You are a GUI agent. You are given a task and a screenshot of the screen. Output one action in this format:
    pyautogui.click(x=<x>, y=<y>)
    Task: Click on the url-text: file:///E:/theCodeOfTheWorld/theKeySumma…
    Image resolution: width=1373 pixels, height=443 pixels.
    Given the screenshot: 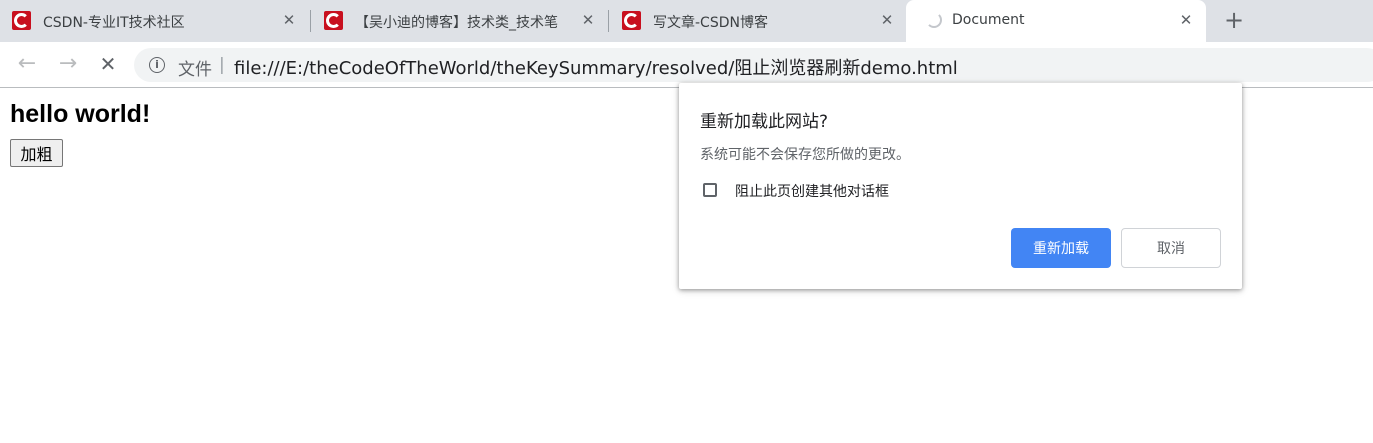 What is the action you would take?
    pyautogui.click(x=596, y=67)
    